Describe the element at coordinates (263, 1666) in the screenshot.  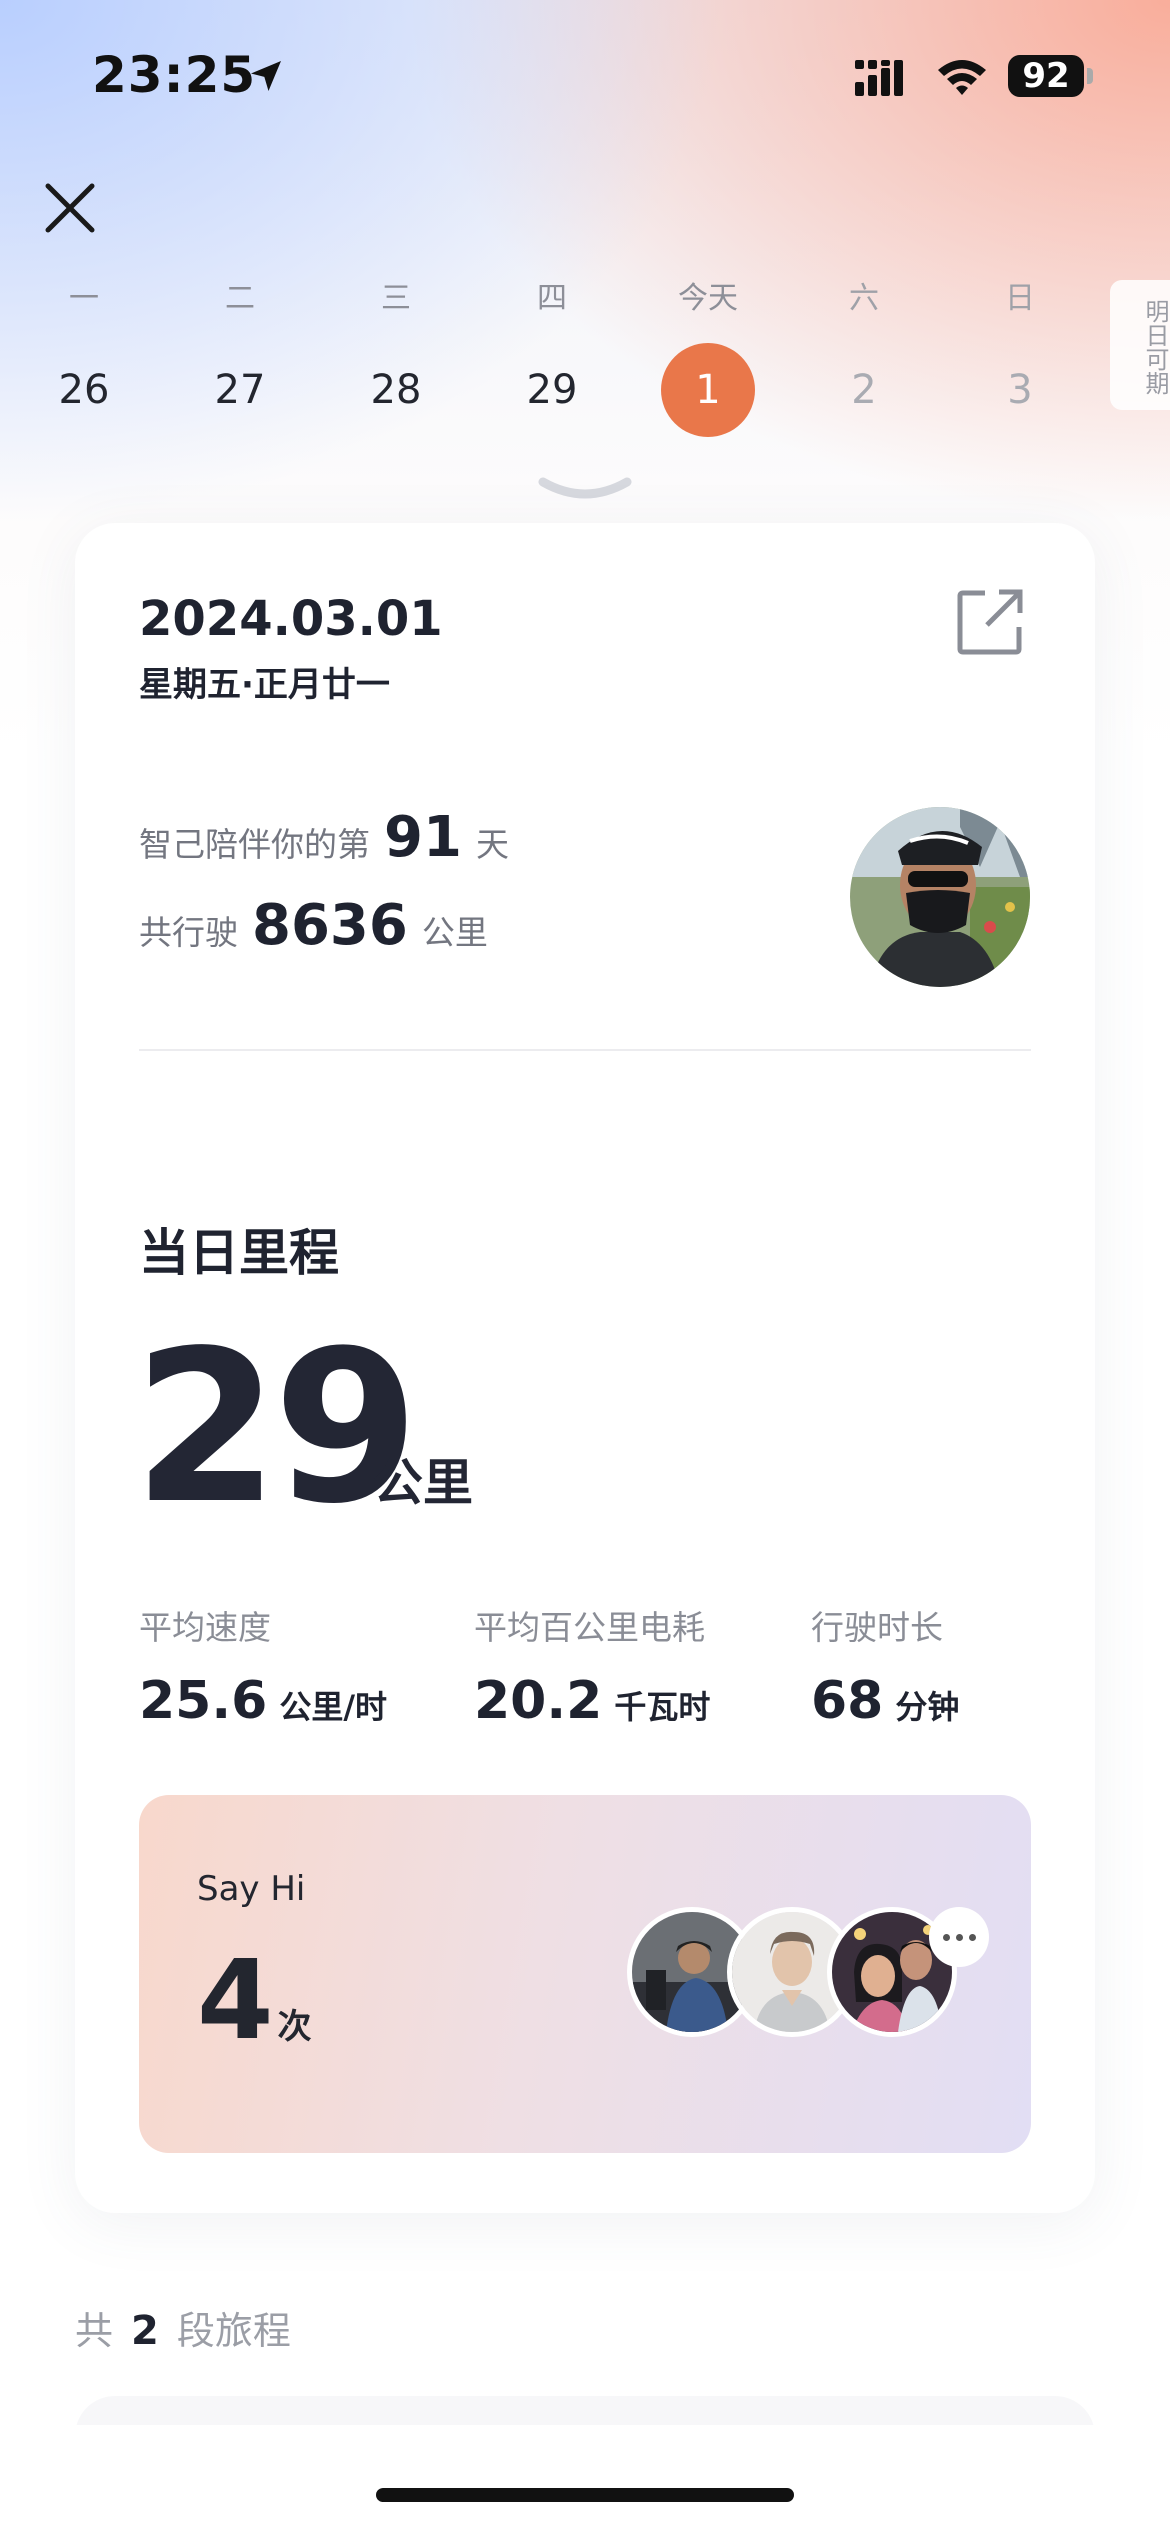
I see `stat-avg-speed: 平均速度 25.6 公里/时` at that location.